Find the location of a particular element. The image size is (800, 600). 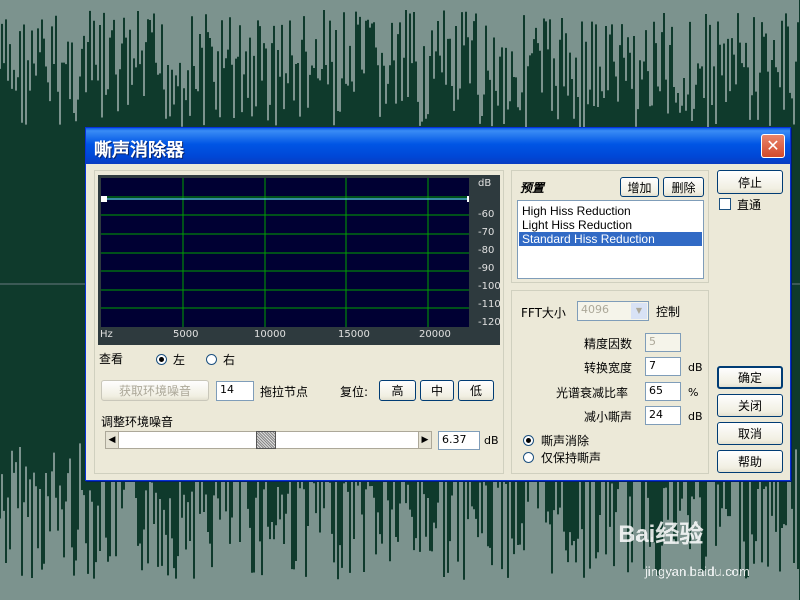

db-tick: -110 is located at coordinates (489, 304).